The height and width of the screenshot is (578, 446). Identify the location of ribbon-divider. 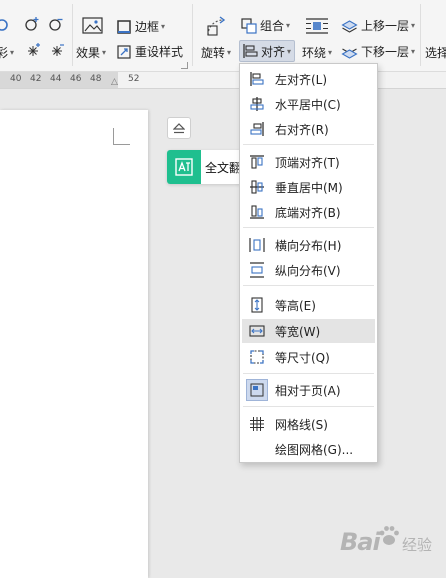
(420, 35).